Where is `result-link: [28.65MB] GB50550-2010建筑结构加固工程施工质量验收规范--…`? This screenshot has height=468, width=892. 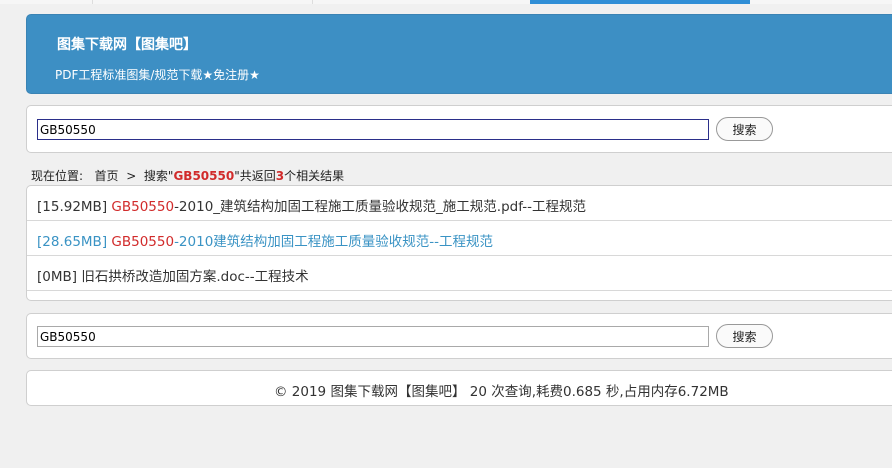
result-link: [28.65MB] GB50550-2010建筑结构加固工程施工质量验收规范--… is located at coordinates (265, 240).